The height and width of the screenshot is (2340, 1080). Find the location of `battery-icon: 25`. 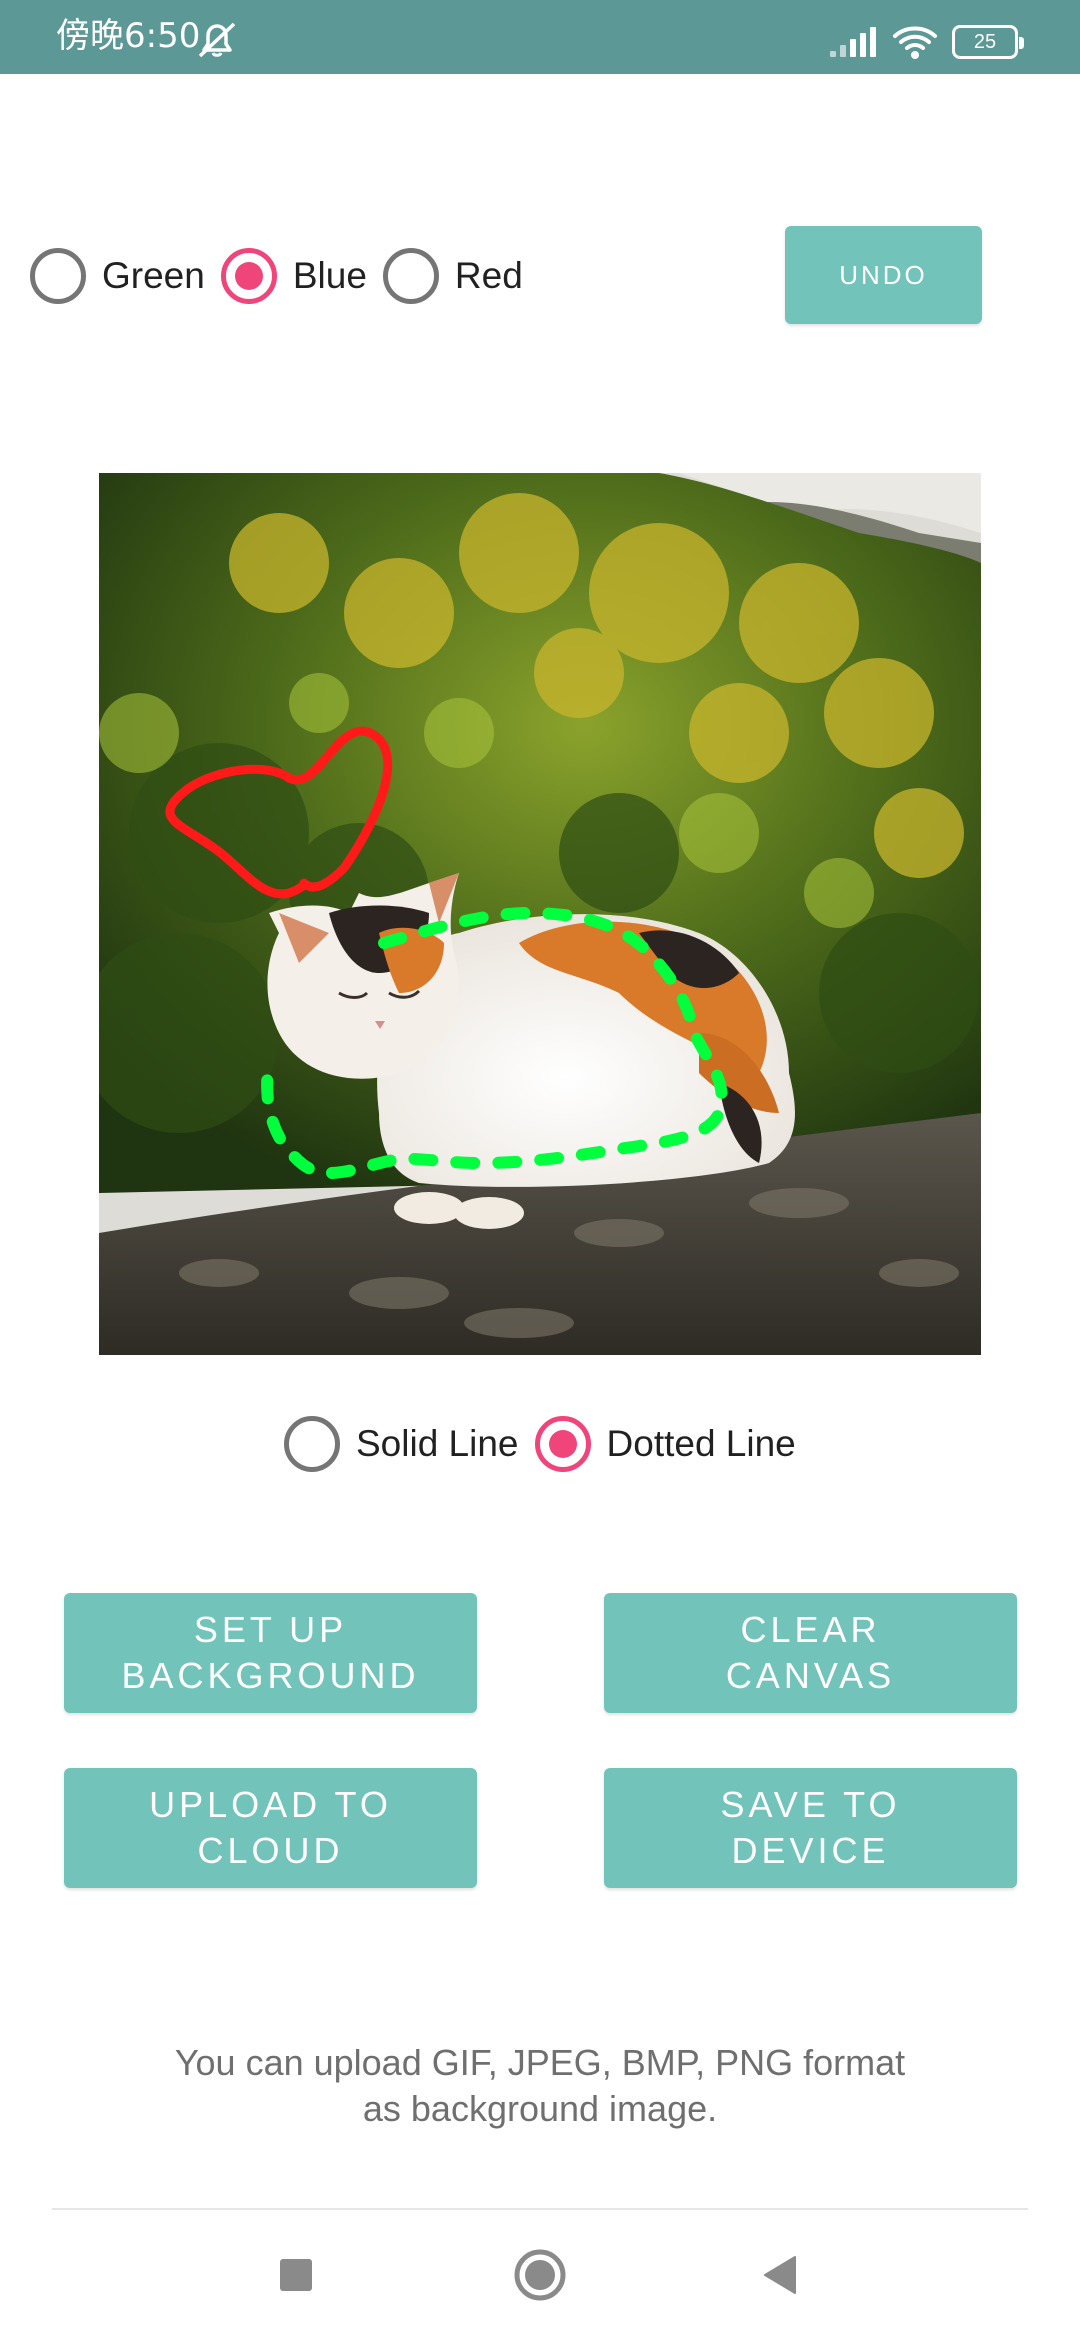

battery-icon: 25 is located at coordinates (988, 42).